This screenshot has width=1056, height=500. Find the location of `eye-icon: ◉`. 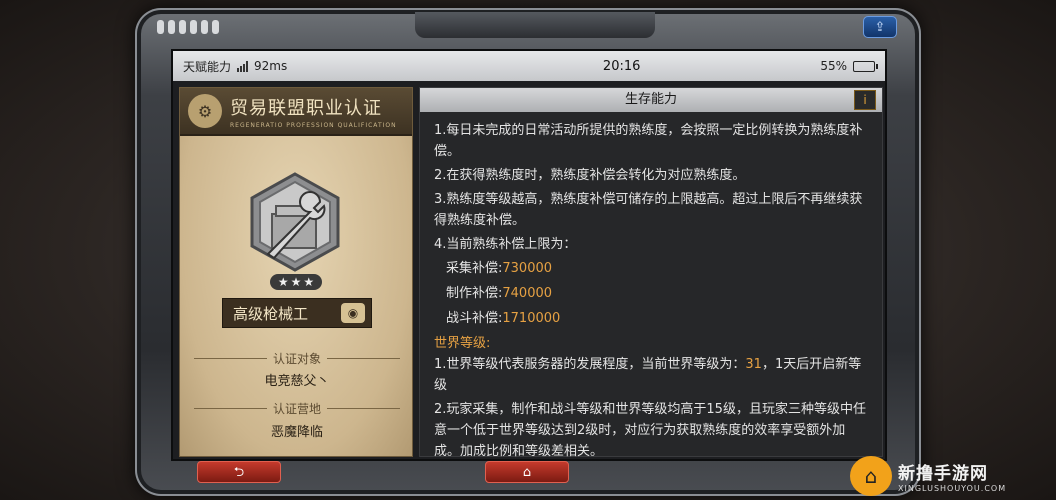

eye-icon: ◉ is located at coordinates (353, 313).